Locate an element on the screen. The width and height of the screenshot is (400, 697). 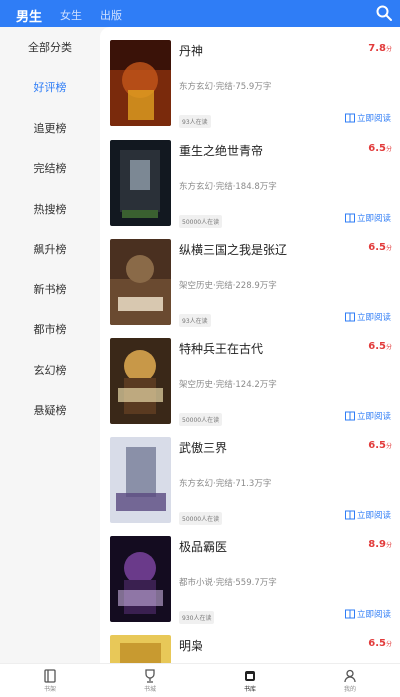
book-title: 武傲三界 is located at coordinates (203, 447).